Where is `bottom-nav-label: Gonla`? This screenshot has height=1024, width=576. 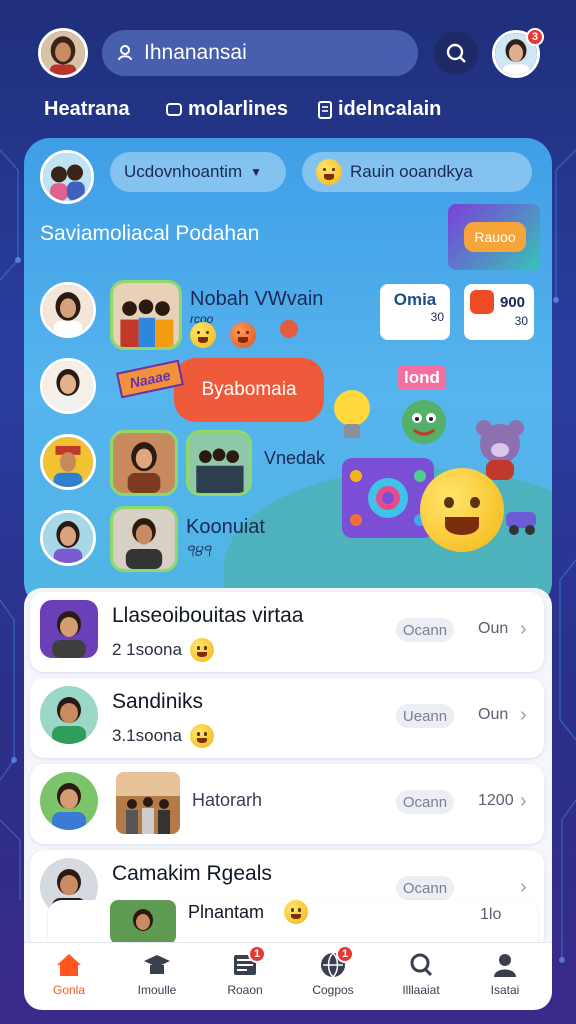 bottom-nav-label: Gonla is located at coordinates (69, 990).